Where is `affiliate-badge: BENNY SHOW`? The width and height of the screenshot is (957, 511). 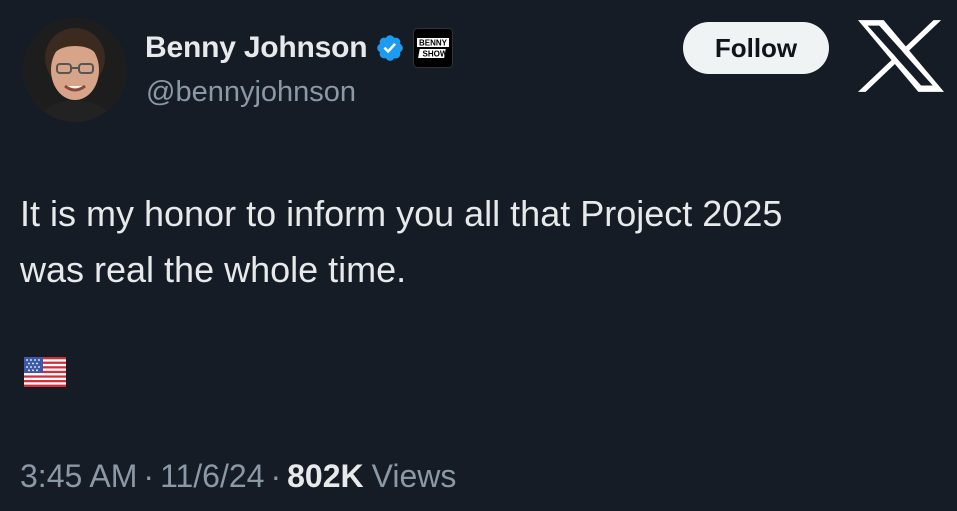 affiliate-badge: BENNY SHOW is located at coordinates (433, 48).